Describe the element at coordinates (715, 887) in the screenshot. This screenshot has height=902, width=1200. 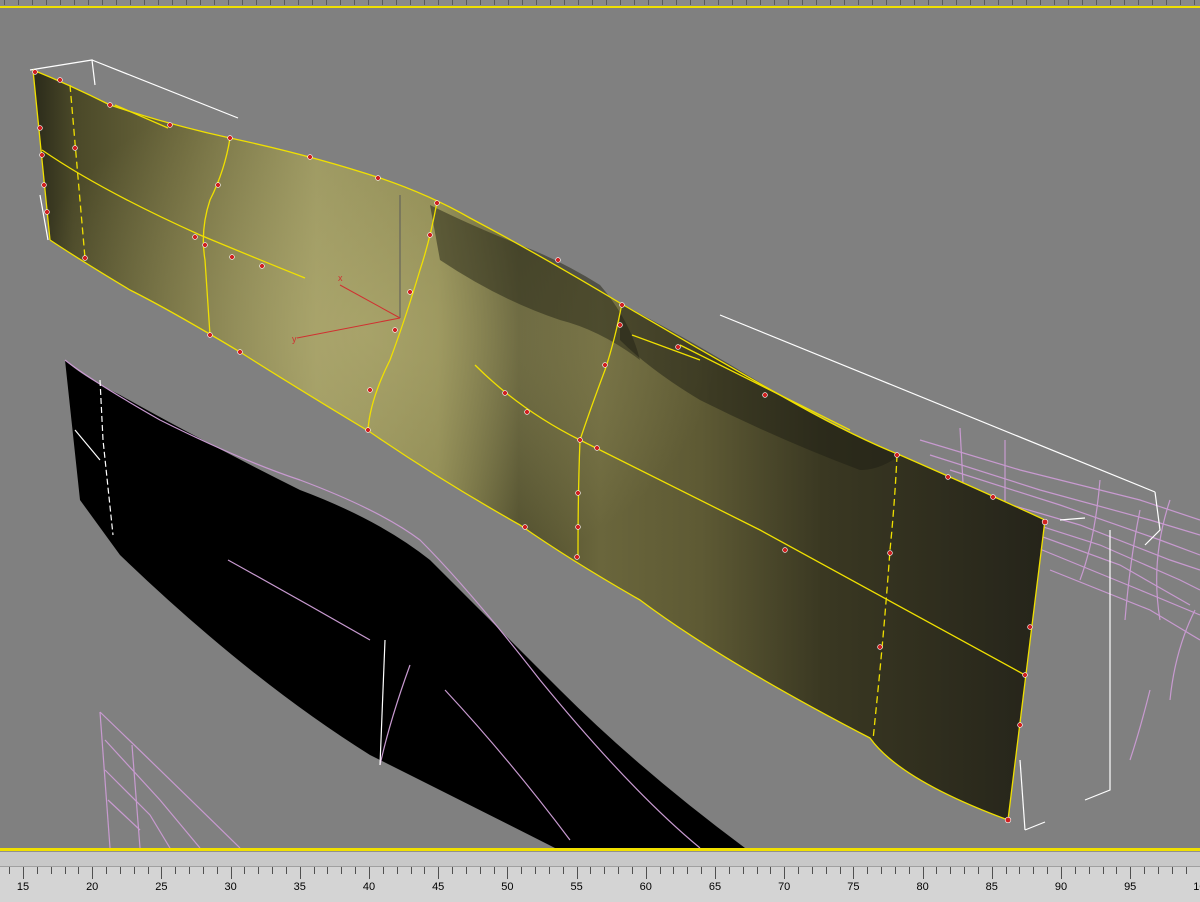
I see `ruler-label: 65` at that location.